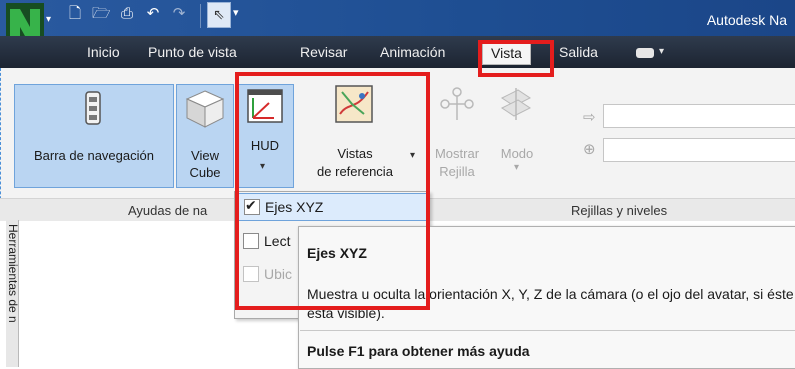  What do you see at coordinates (619, 210) in the screenshot?
I see `group-label-grids-levels: Rejillas y niveles` at bounding box center [619, 210].